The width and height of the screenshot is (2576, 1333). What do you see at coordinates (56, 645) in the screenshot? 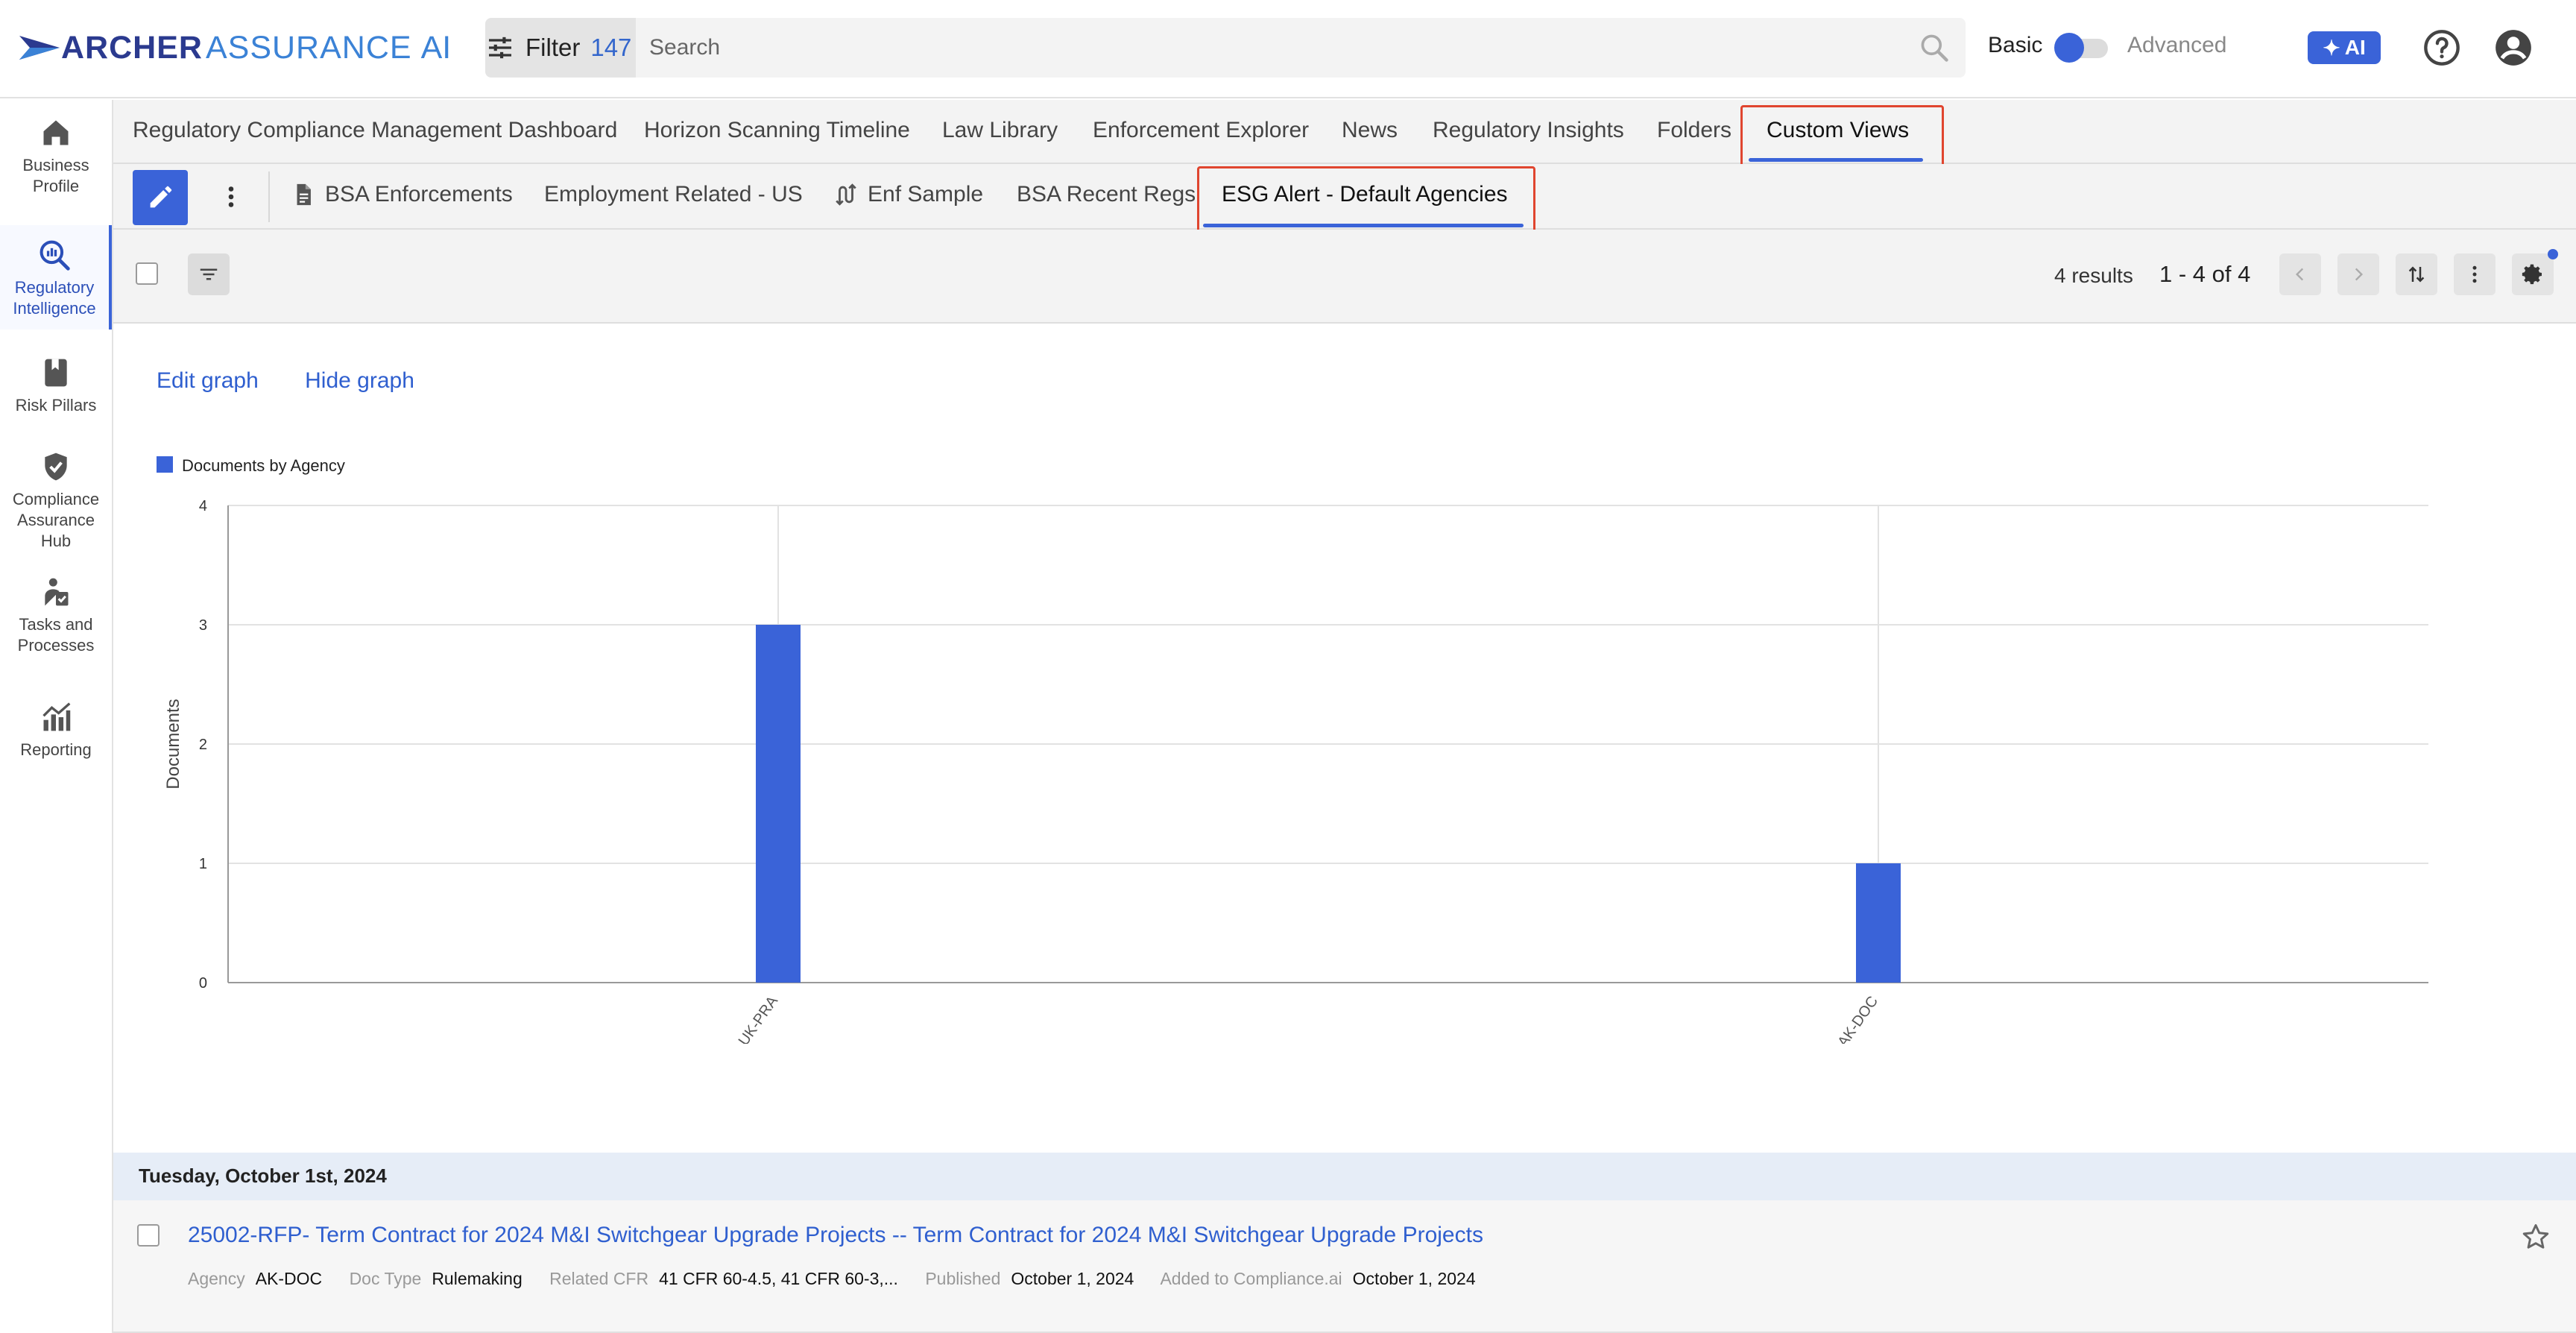
I see `nav-label: Processes` at bounding box center [56, 645].